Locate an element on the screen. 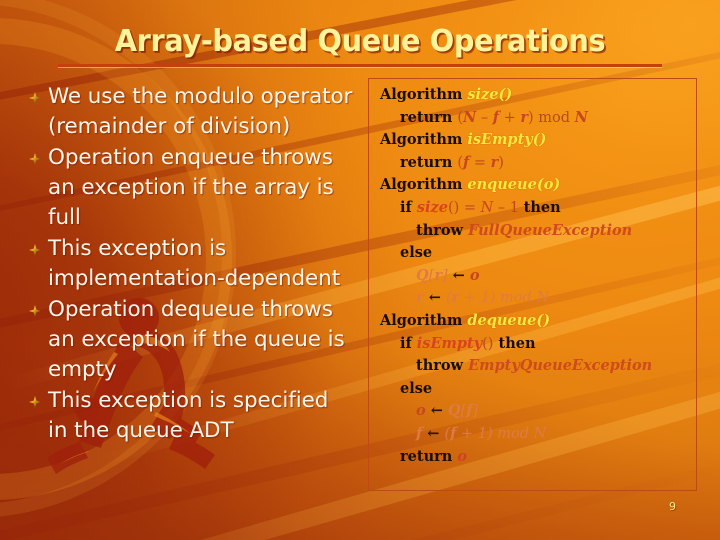 The image size is (720, 540). pseudocode-line: return (N – f + r) mod N is located at coordinates (536, 118).